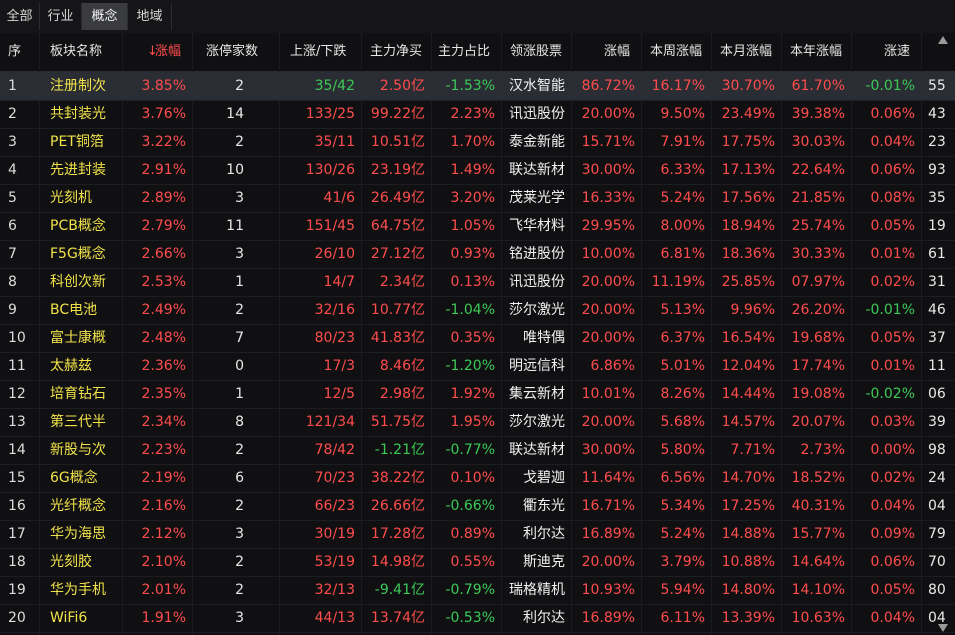 The width and height of the screenshot is (955, 635). What do you see at coordinates (890, 86) in the screenshot?
I see `cell-speed: -0.01%` at bounding box center [890, 86].